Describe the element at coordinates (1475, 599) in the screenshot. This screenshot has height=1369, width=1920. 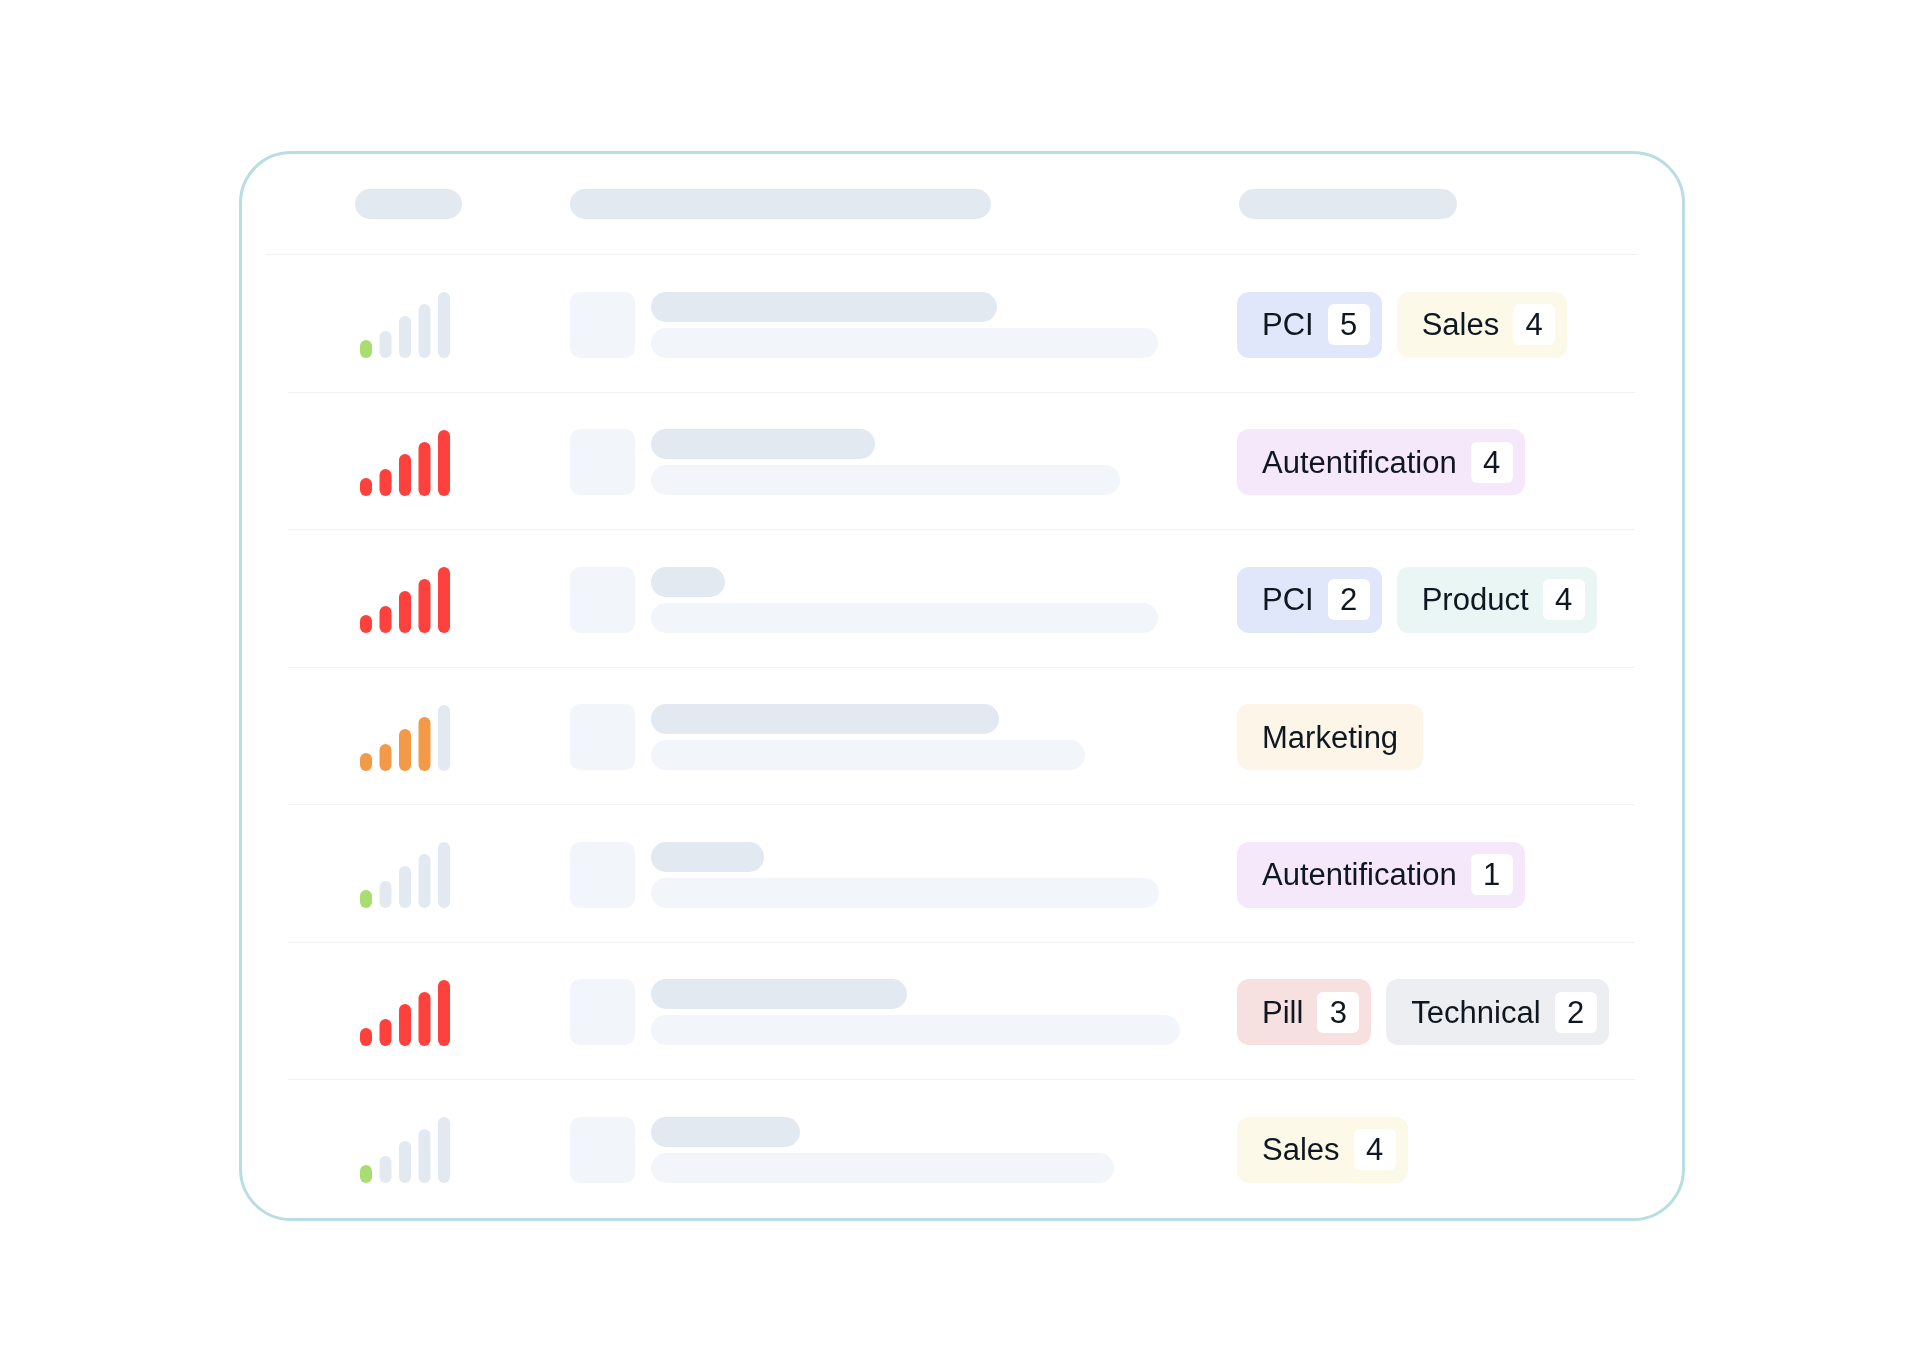
I see `tag-label: Product` at that location.